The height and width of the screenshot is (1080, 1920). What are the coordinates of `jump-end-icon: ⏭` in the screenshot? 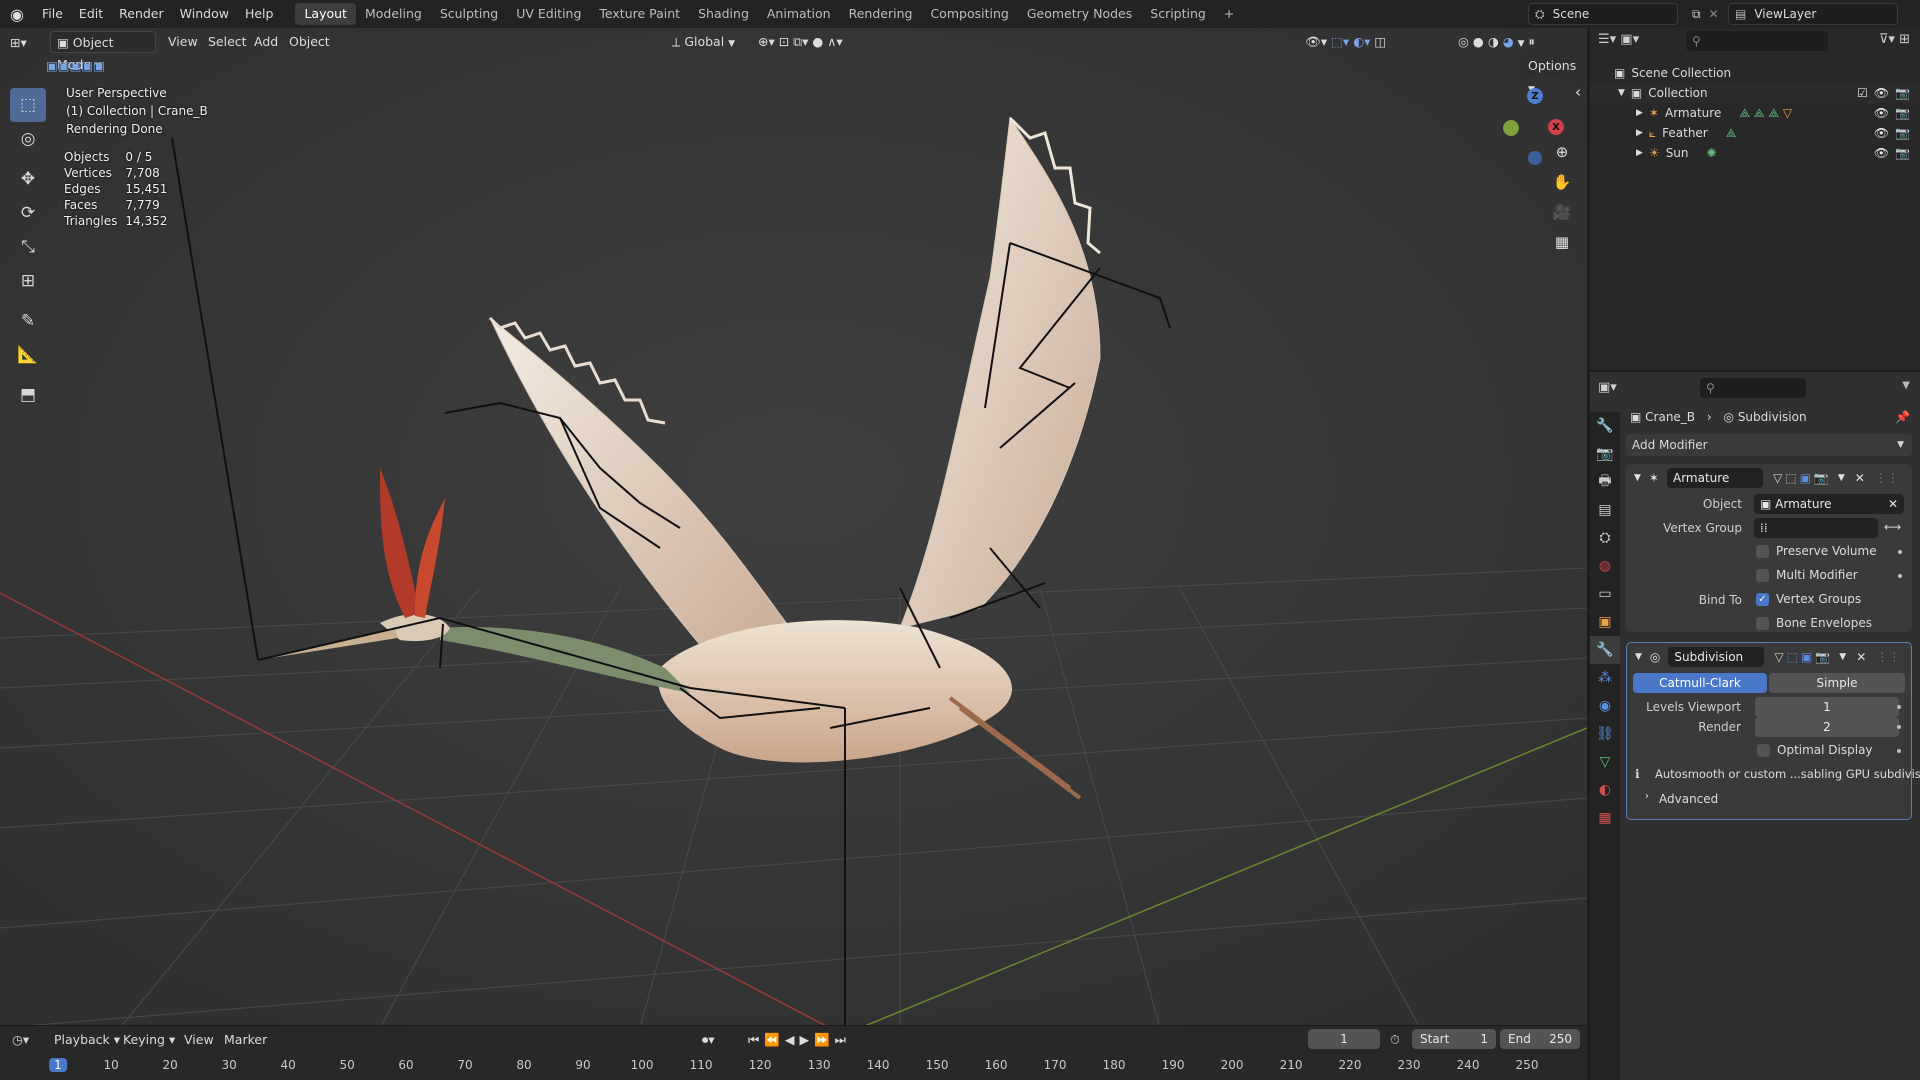 It's located at (843, 1039).